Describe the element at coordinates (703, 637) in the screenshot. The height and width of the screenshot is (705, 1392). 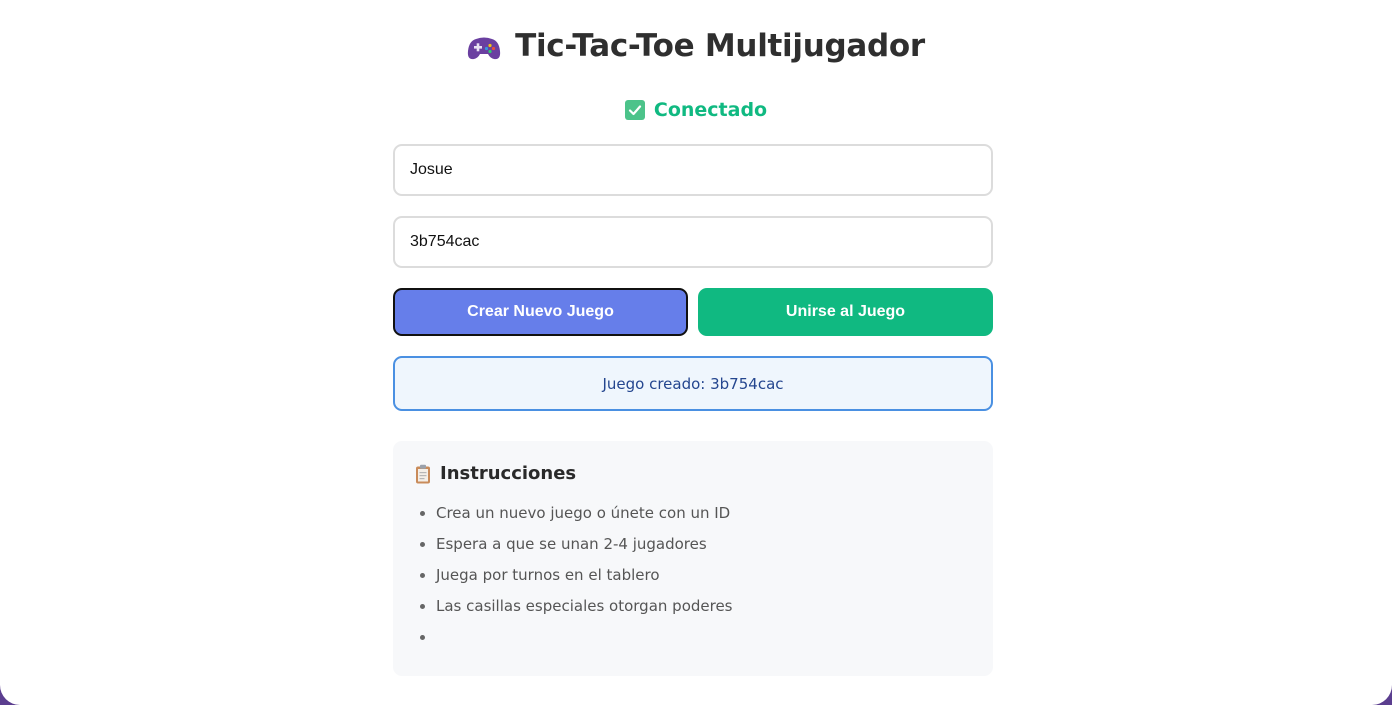
I see `instruction-item` at that location.